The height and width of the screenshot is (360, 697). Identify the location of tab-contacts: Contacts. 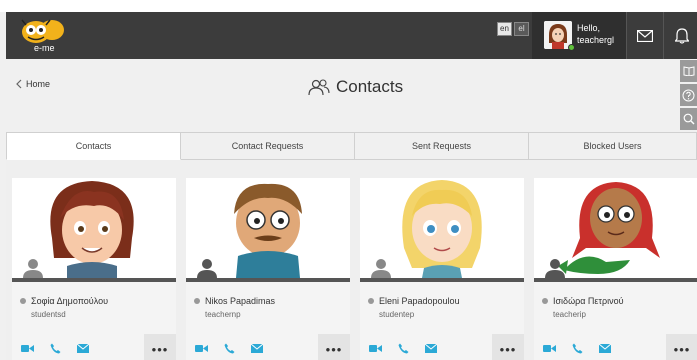
(93, 146).